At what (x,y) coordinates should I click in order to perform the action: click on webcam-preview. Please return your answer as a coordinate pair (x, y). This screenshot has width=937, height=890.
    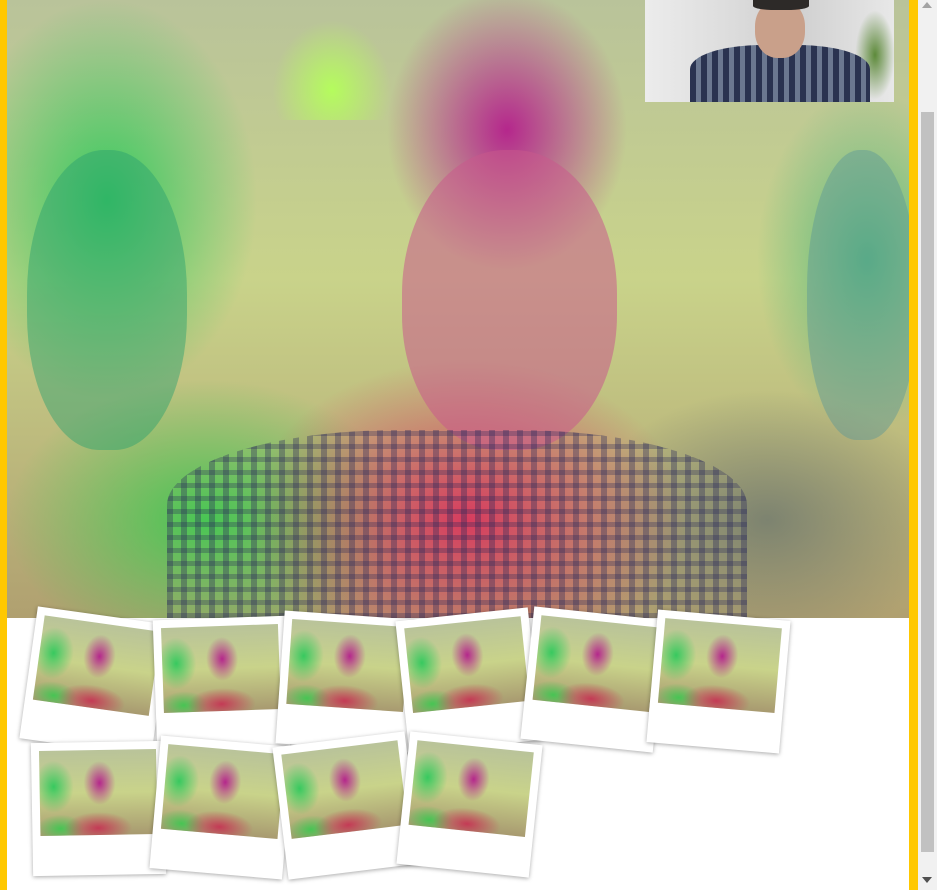
    Looking at the image, I should click on (769, 51).